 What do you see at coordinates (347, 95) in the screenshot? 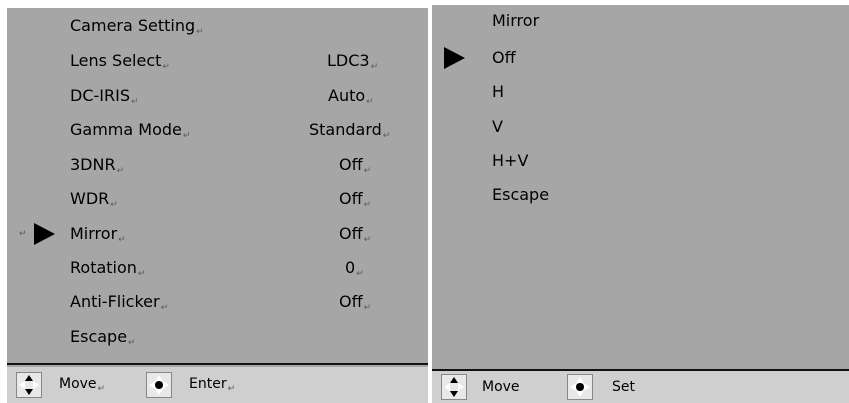
I see `menu-item-value: Auto` at bounding box center [347, 95].